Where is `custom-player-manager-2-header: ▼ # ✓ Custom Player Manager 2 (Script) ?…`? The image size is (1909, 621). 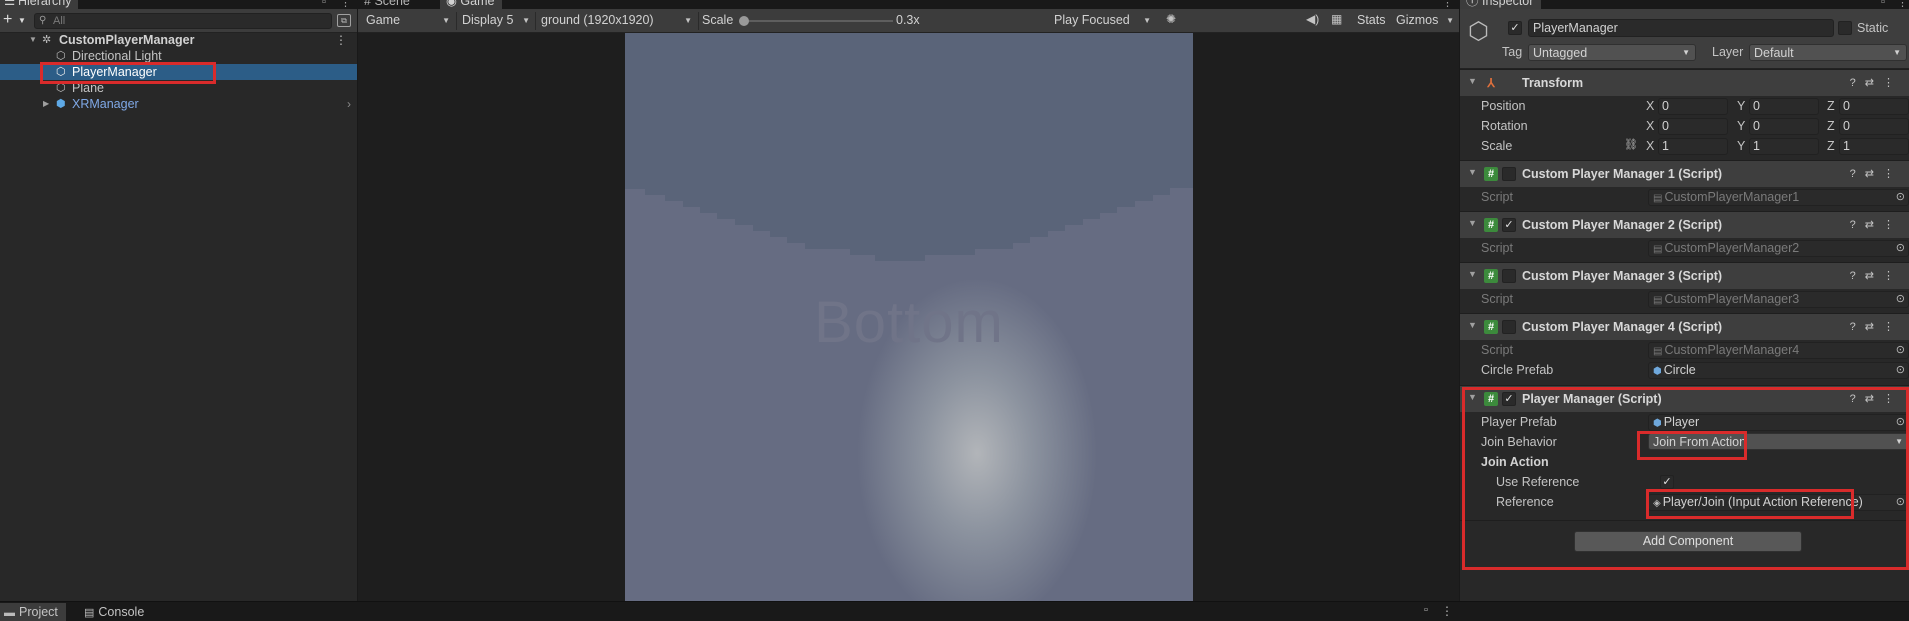 custom-player-manager-2-header: ▼ # ✓ Custom Player Manager 2 (Script) ?… is located at coordinates (1684, 224).